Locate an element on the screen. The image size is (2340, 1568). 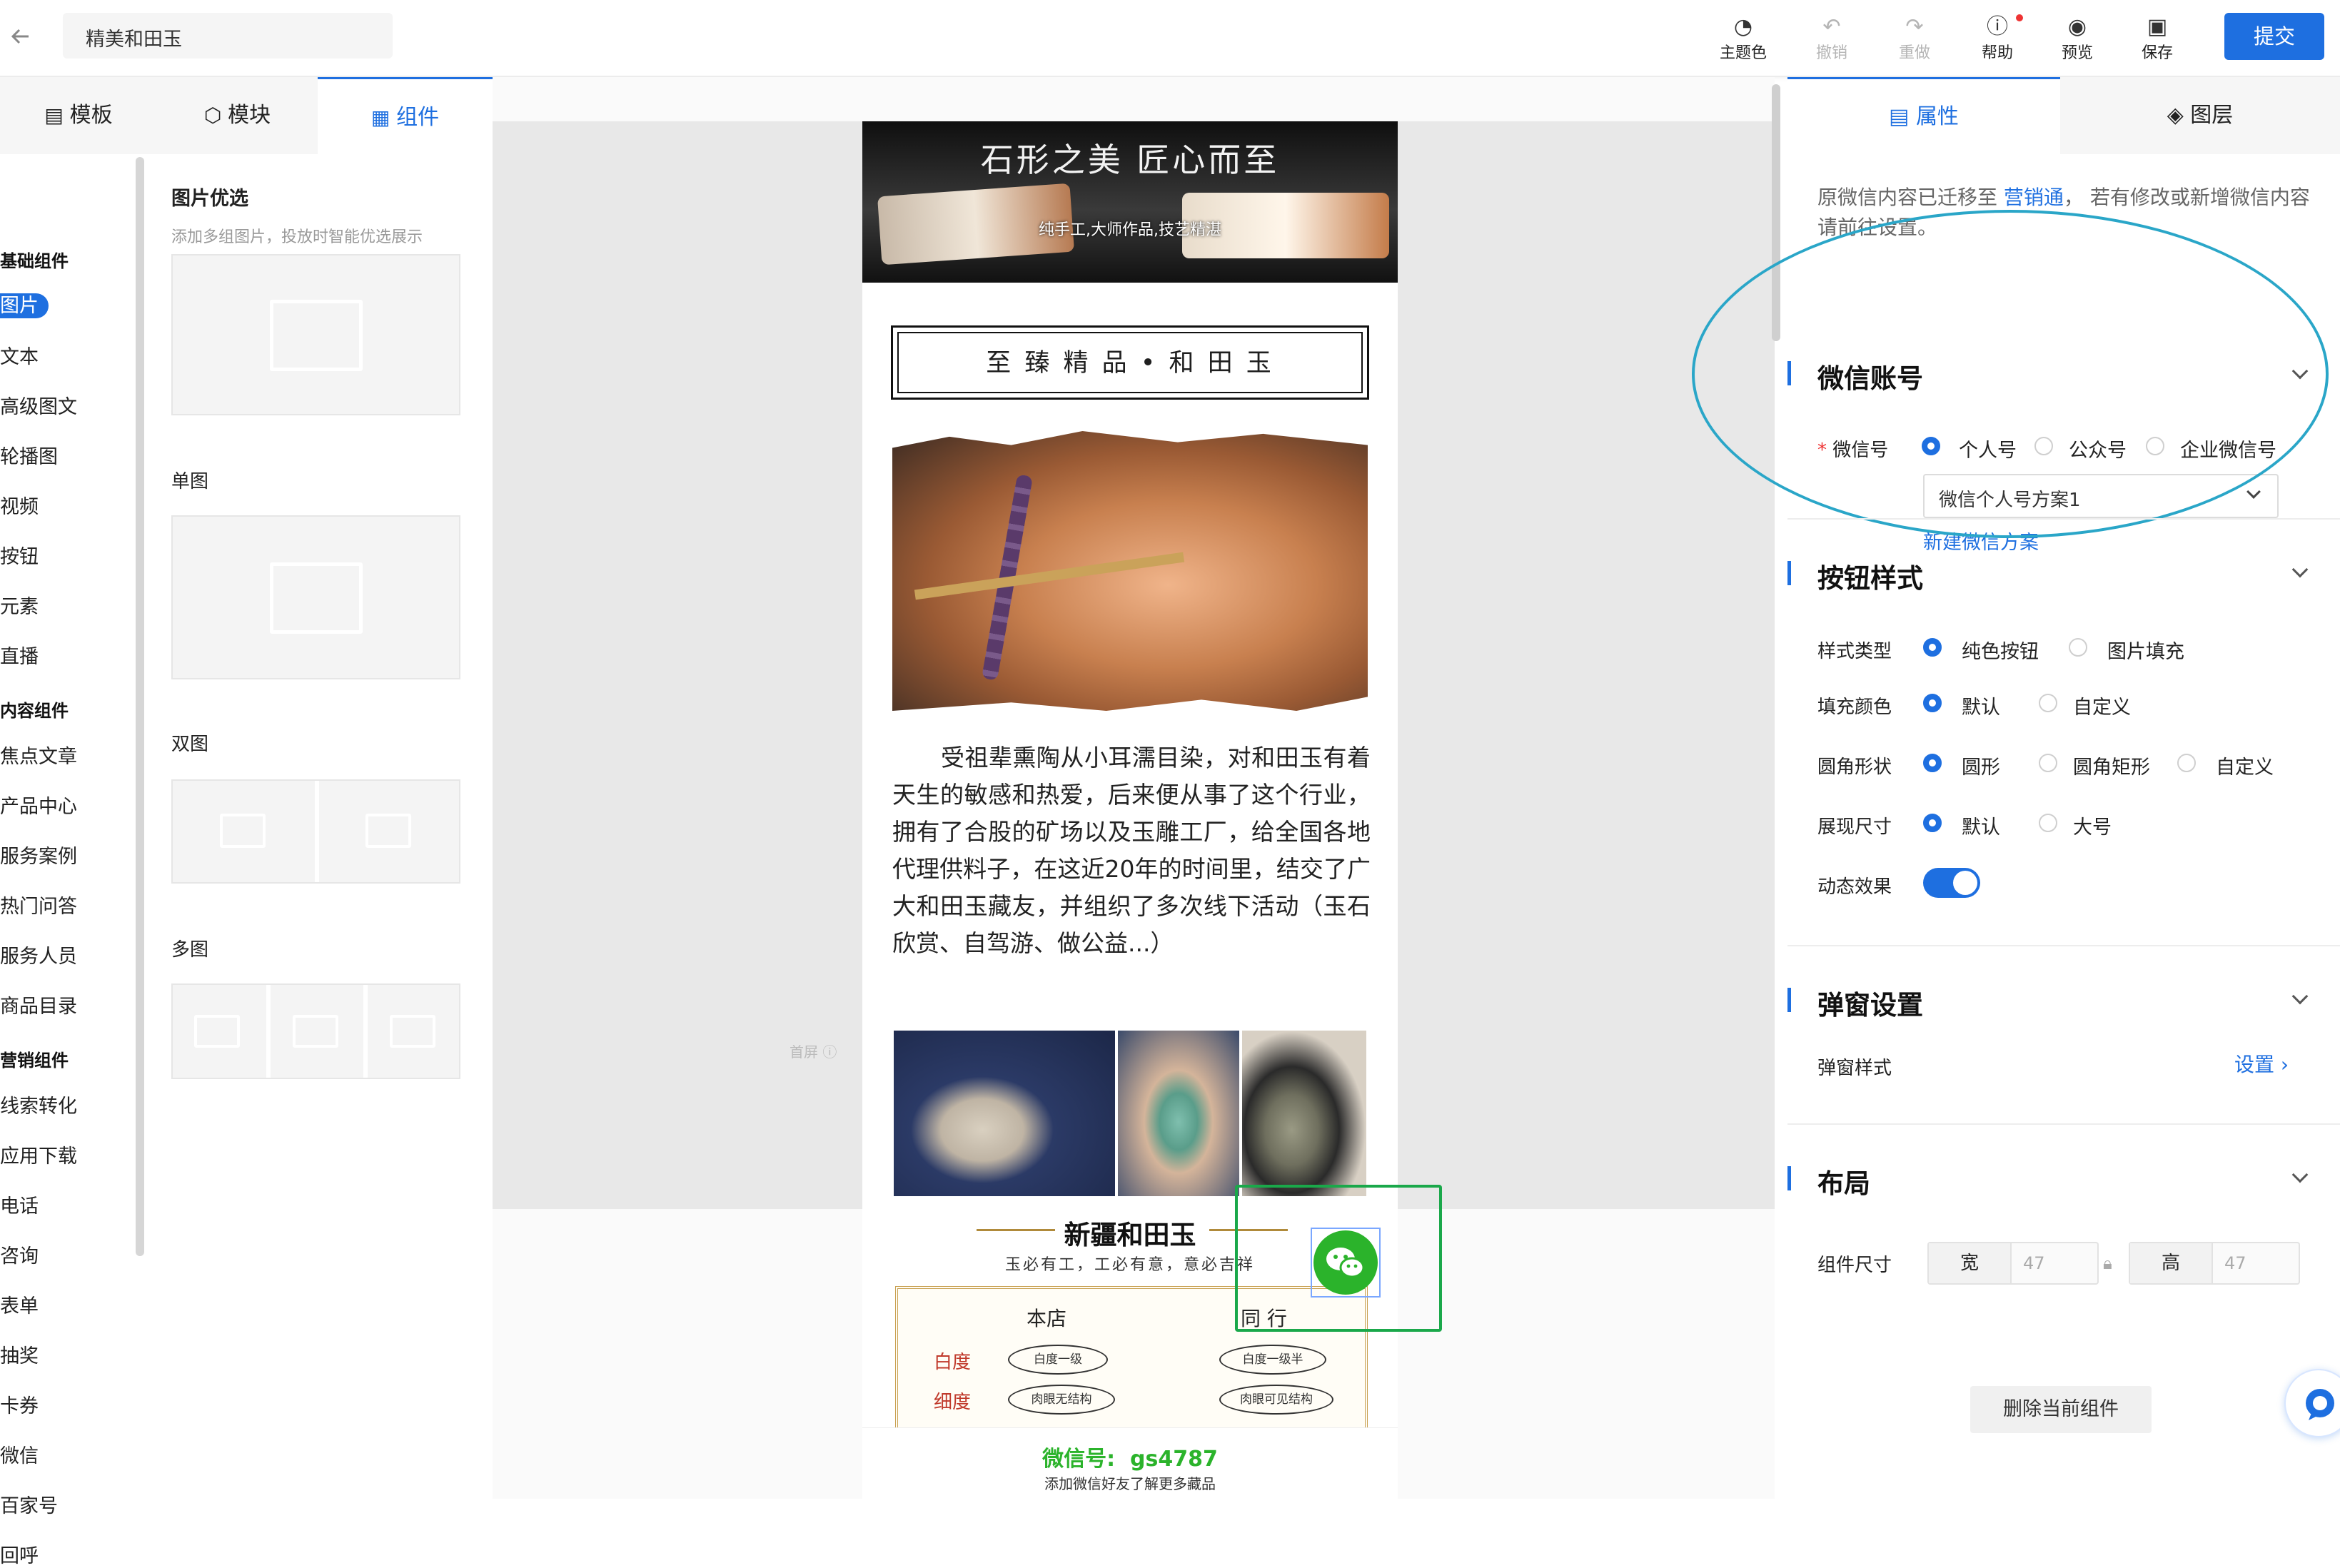
multi-image-placeholder is located at coordinates (315, 1031).